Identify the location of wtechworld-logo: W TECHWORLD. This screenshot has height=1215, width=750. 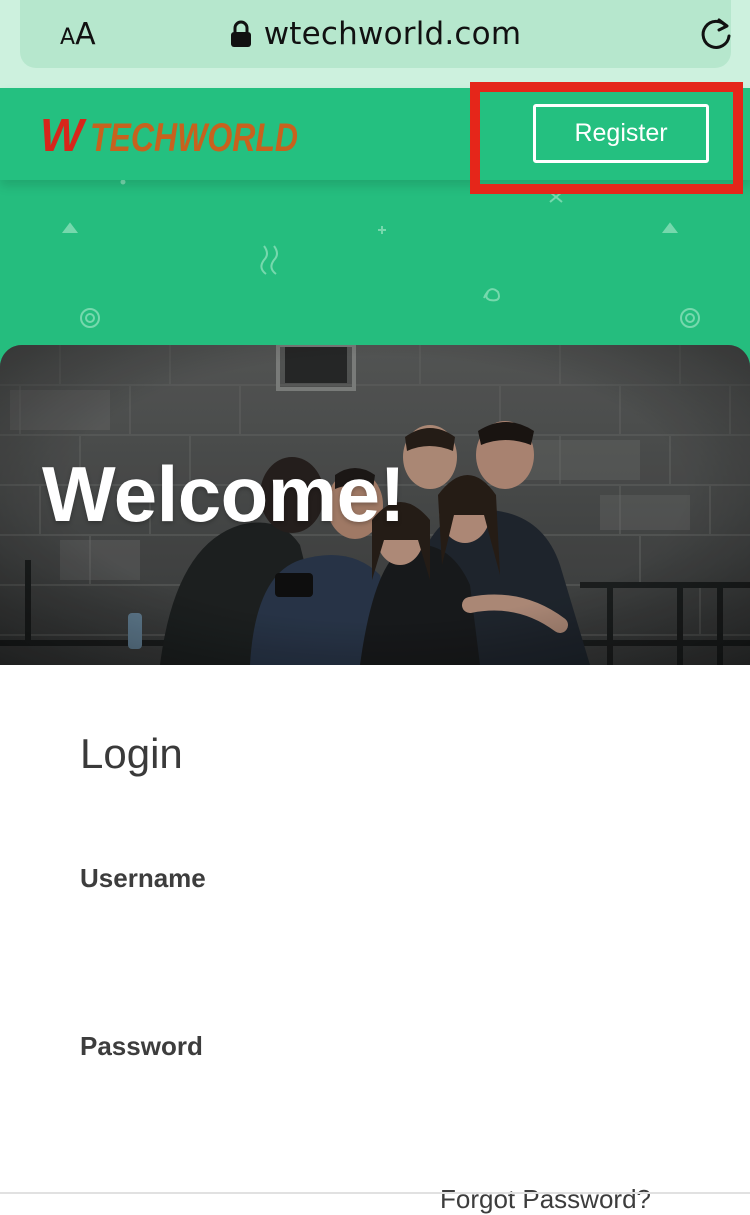
(170, 134).